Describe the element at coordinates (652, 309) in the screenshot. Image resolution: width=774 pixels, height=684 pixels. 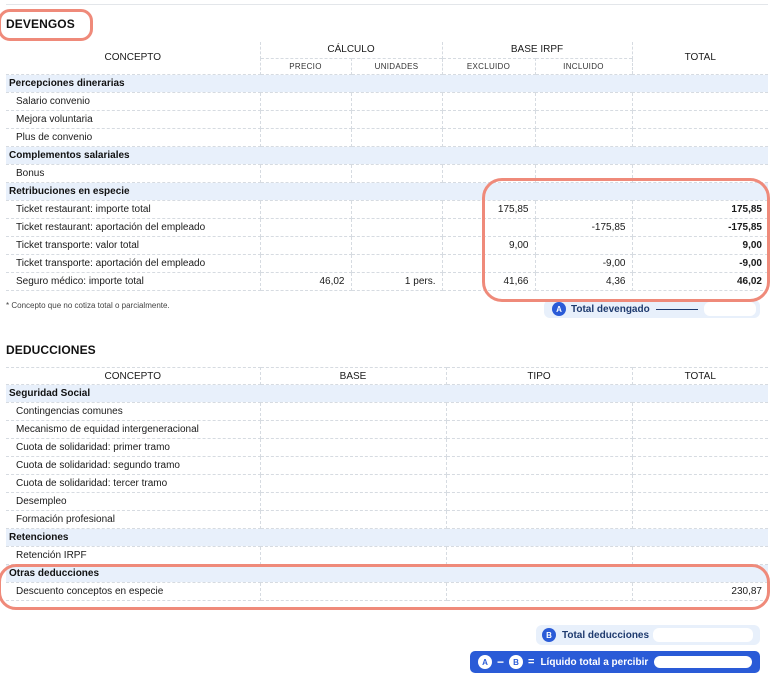
I see `total-devengado-chip: A Total devengado` at that location.